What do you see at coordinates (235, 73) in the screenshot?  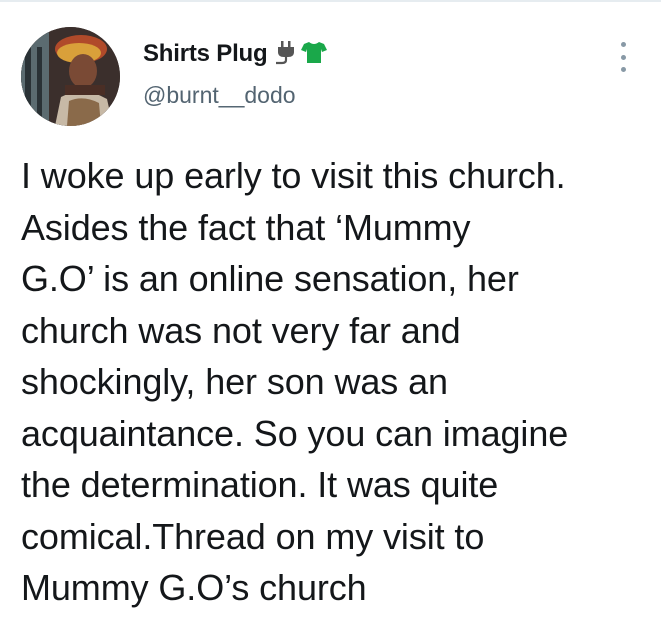 I see `tweet-header: Shirts Plug @burnt__dodo` at bounding box center [235, 73].